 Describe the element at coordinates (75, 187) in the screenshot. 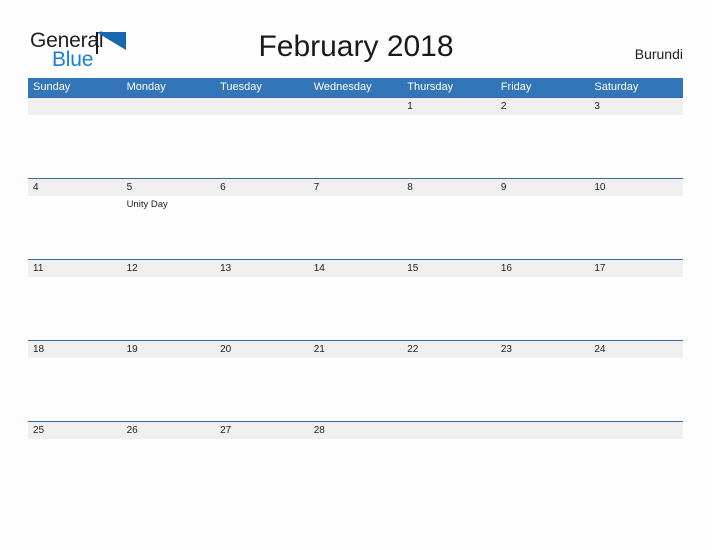

I see `date-cell: 4` at that location.